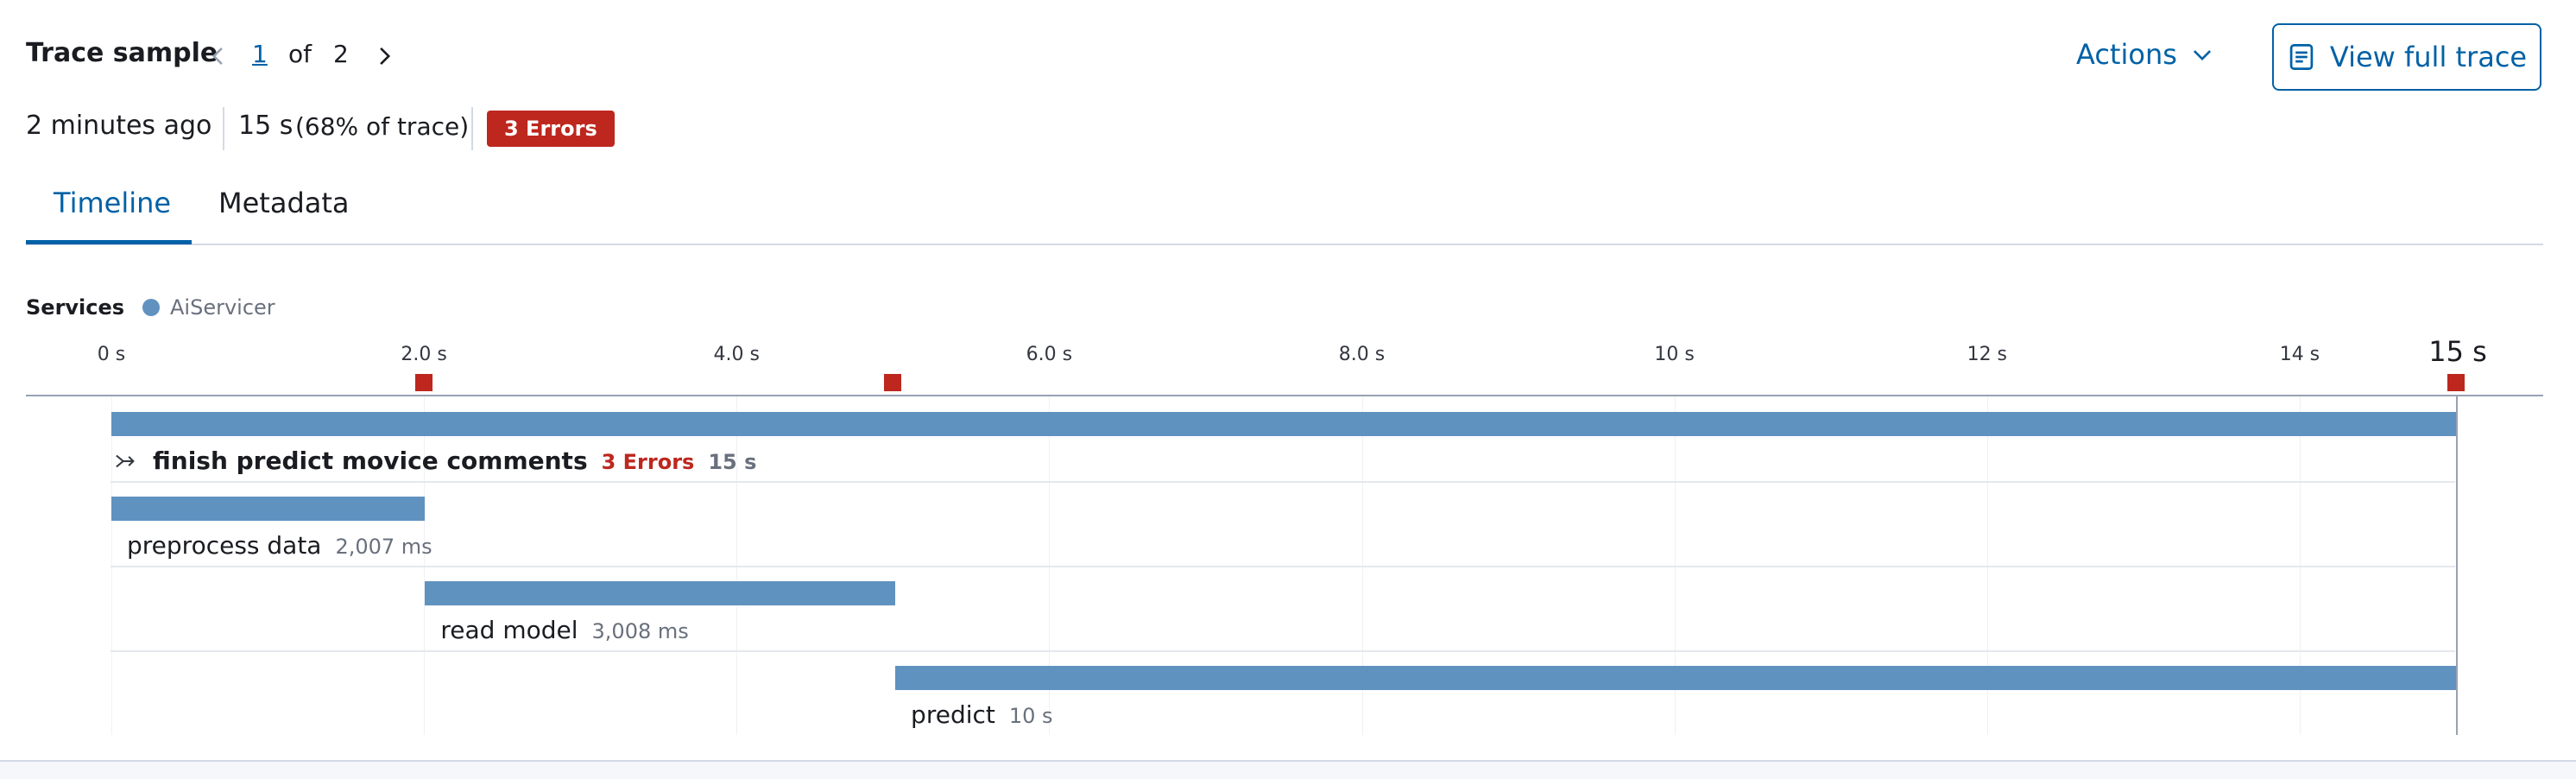 Image resolution: width=2576 pixels, height=779 pixels. Describe the element at coordinates (2428, 57) in the screenshot. I see `view-full-trace-label: View full trace` at that location.